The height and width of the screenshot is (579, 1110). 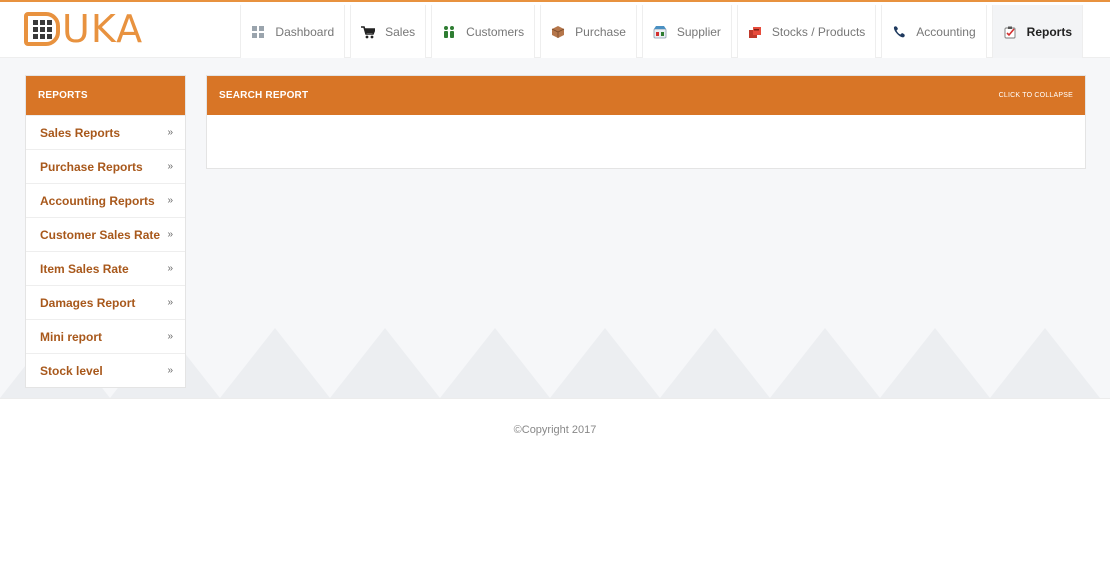 I want to click on nav-supplier-label: Supplier, so click(x=698, y=32).